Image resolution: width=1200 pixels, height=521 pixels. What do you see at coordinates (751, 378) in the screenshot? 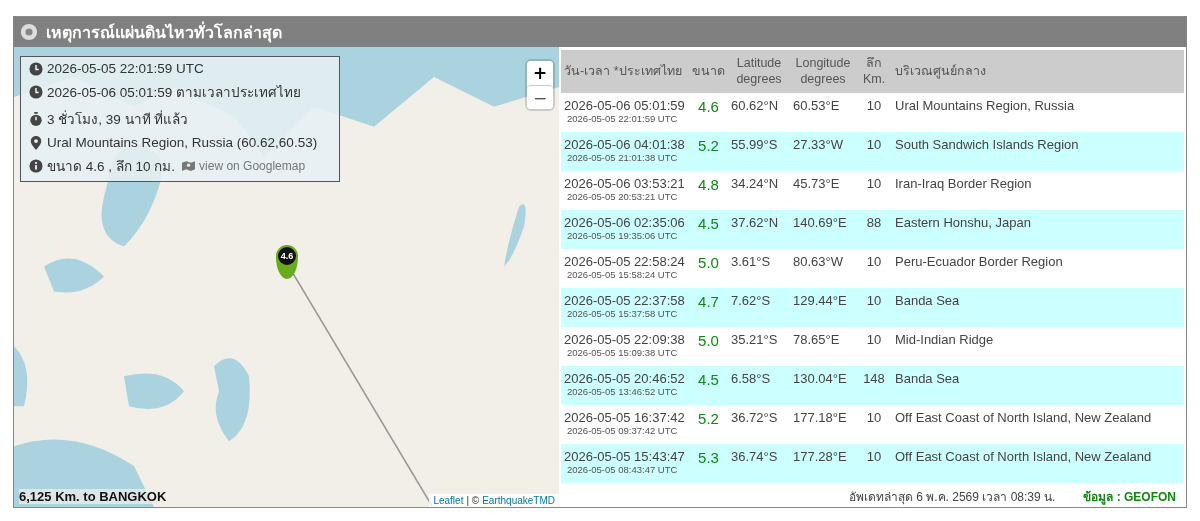
I see `latitude-cell: 6.58°S` at bounding box center [751, 378].